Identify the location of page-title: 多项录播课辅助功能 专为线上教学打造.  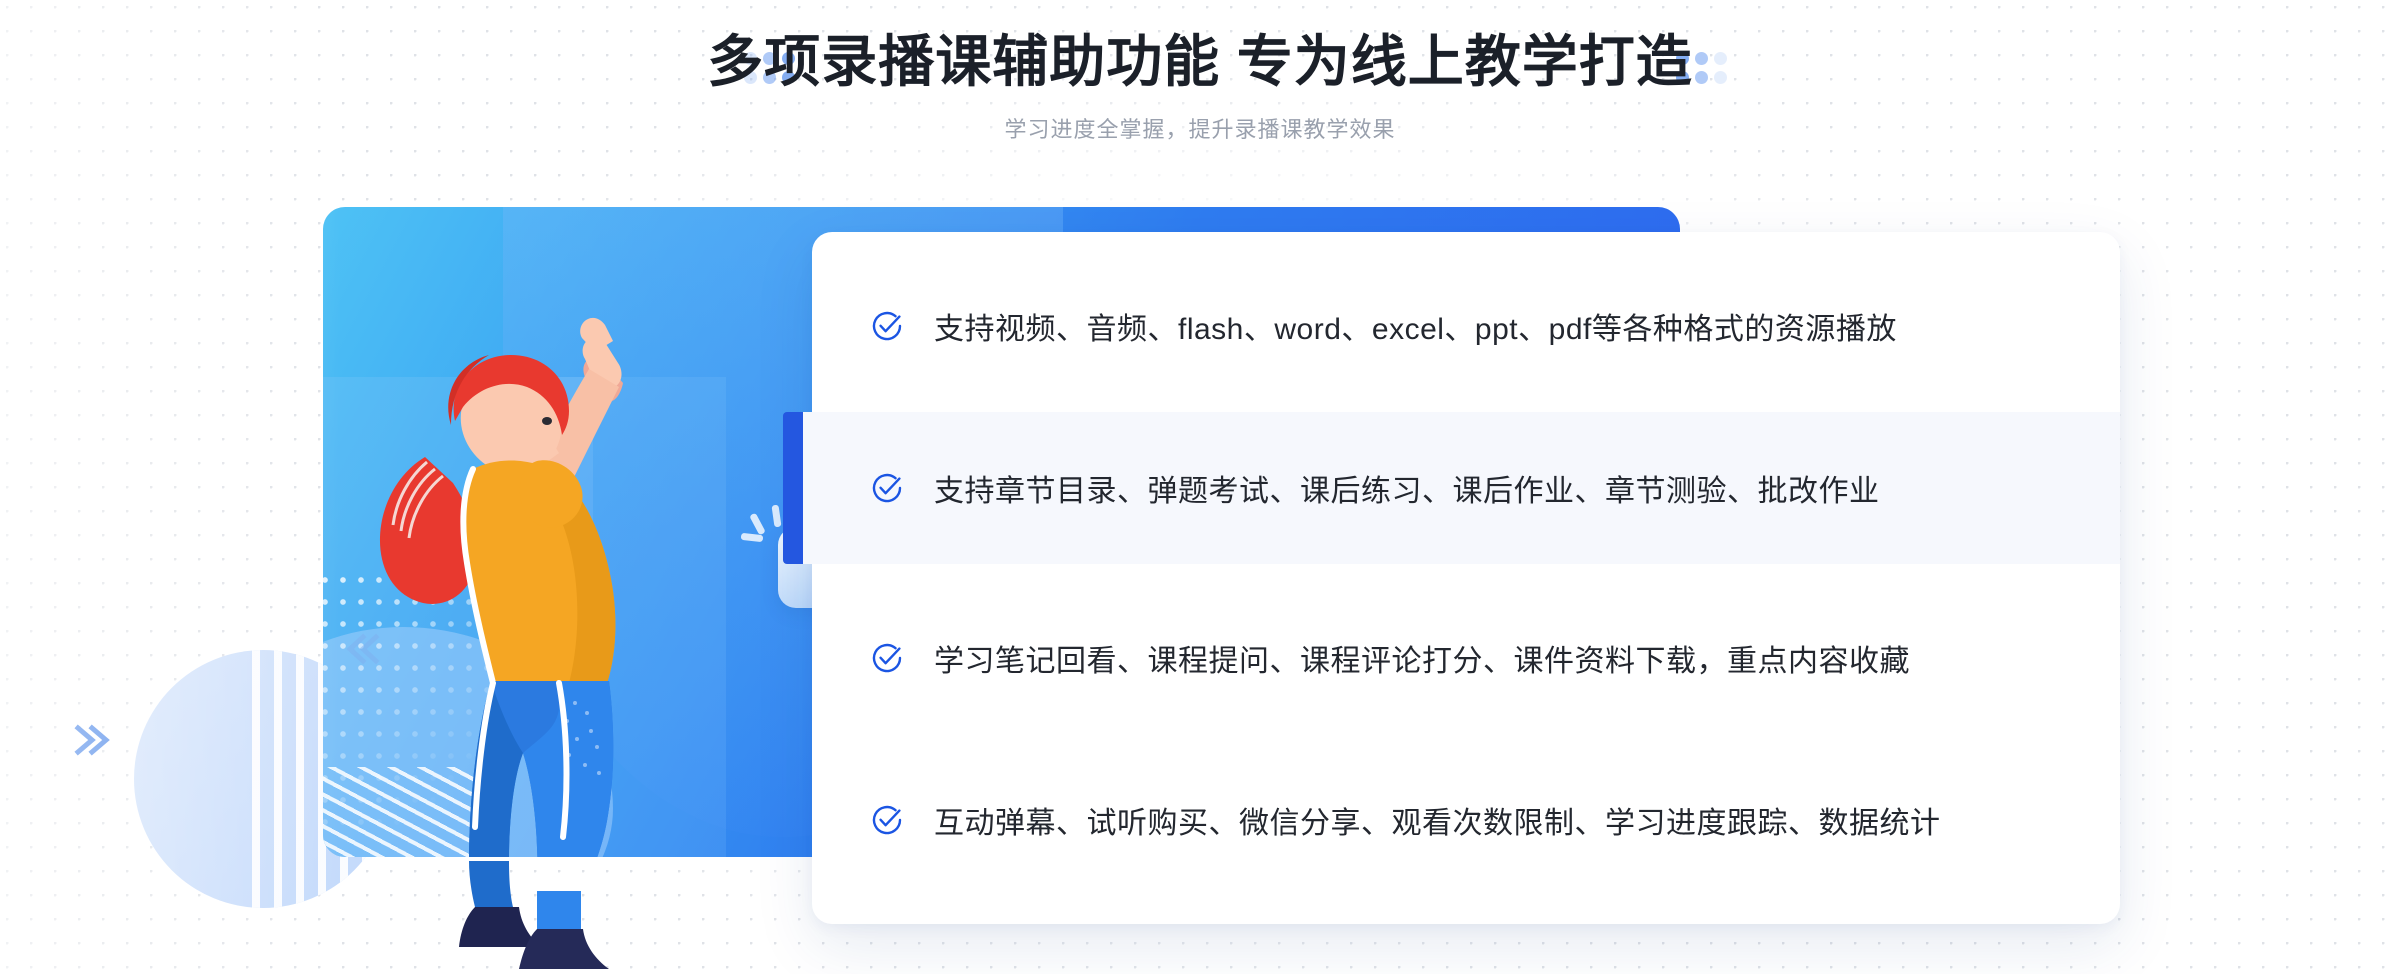
(1200, 61).